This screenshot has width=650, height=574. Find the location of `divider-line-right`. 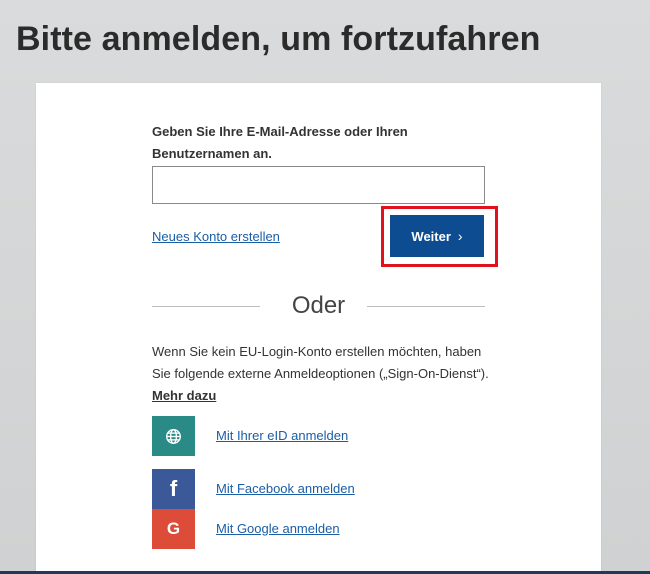

divider-line-right is located at coordinates (426, 306).